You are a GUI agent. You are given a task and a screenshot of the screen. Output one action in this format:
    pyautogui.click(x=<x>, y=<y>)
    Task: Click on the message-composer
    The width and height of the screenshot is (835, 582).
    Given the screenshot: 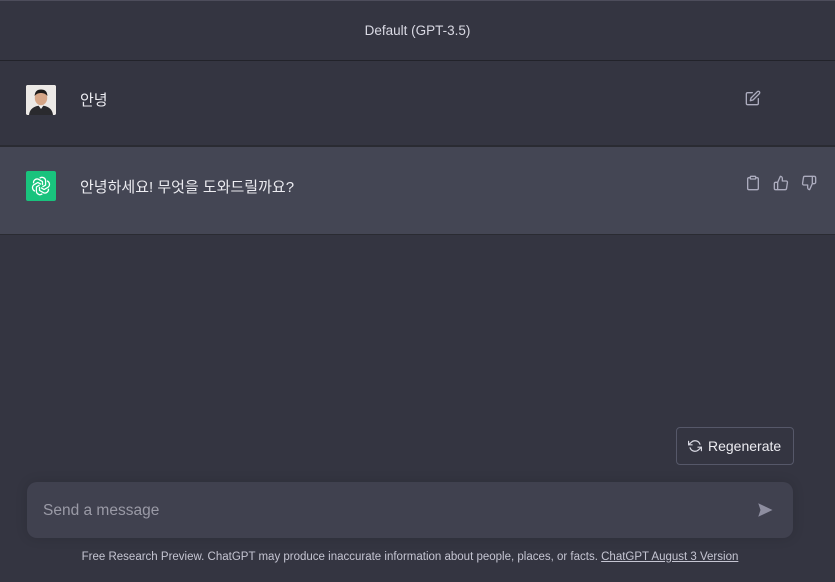 What is the action you would take?
    pyautogui.click(x=410, y=511)
    